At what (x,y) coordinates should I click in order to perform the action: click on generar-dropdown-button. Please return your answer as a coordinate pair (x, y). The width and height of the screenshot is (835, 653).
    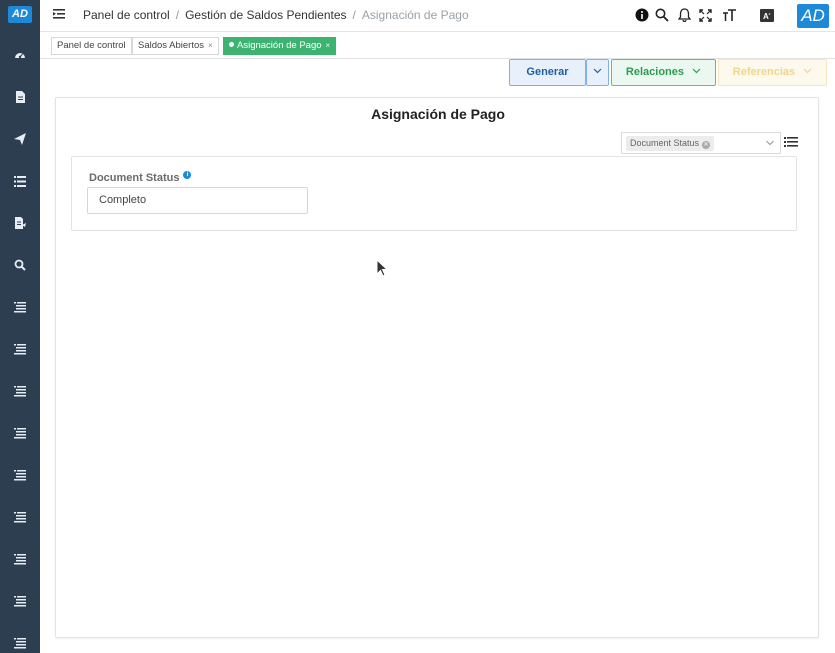
    Looking at the image, I should click on (597, 72).